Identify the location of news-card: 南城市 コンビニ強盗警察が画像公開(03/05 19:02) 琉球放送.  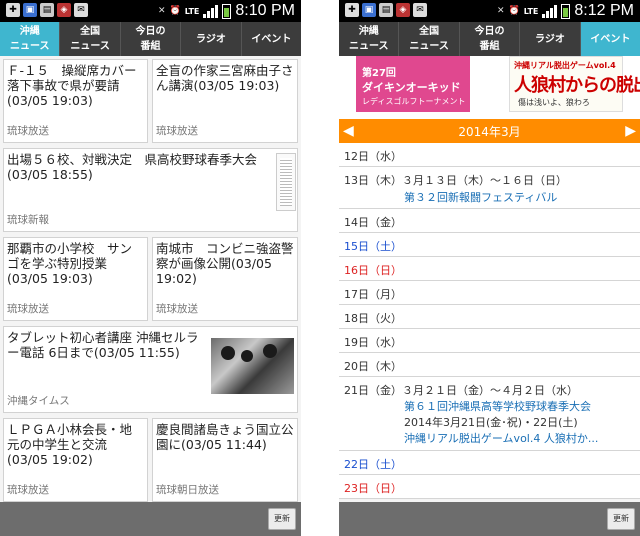
(225, 279).